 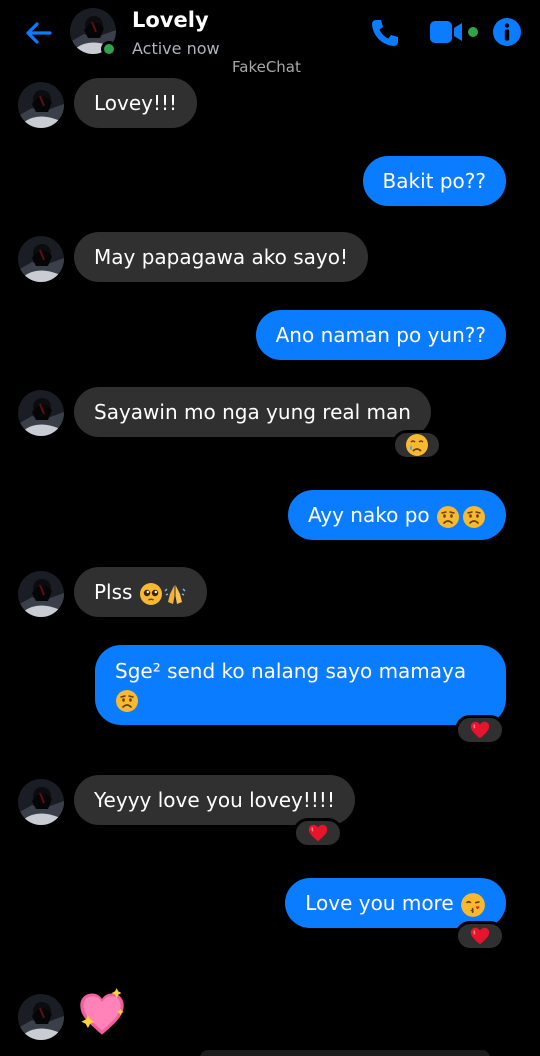 I want to click on incoming-message: Plss, so click(x=140, y=592).